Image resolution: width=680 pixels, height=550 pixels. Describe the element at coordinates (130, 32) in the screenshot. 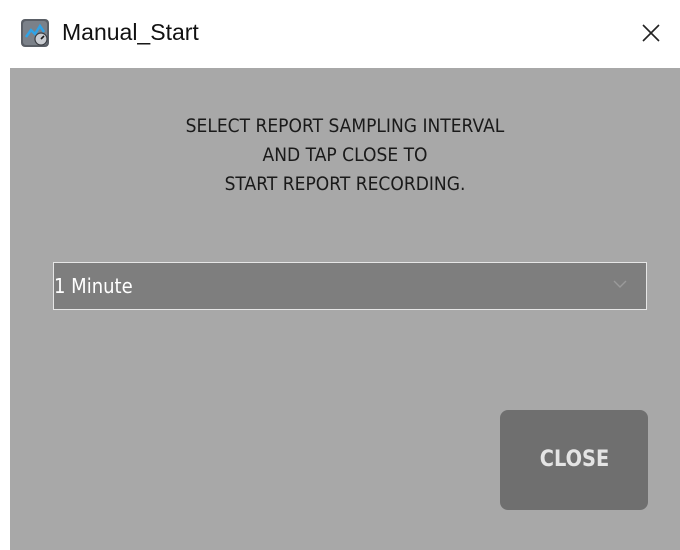

I see `window-title: Manual_Start` at that location.